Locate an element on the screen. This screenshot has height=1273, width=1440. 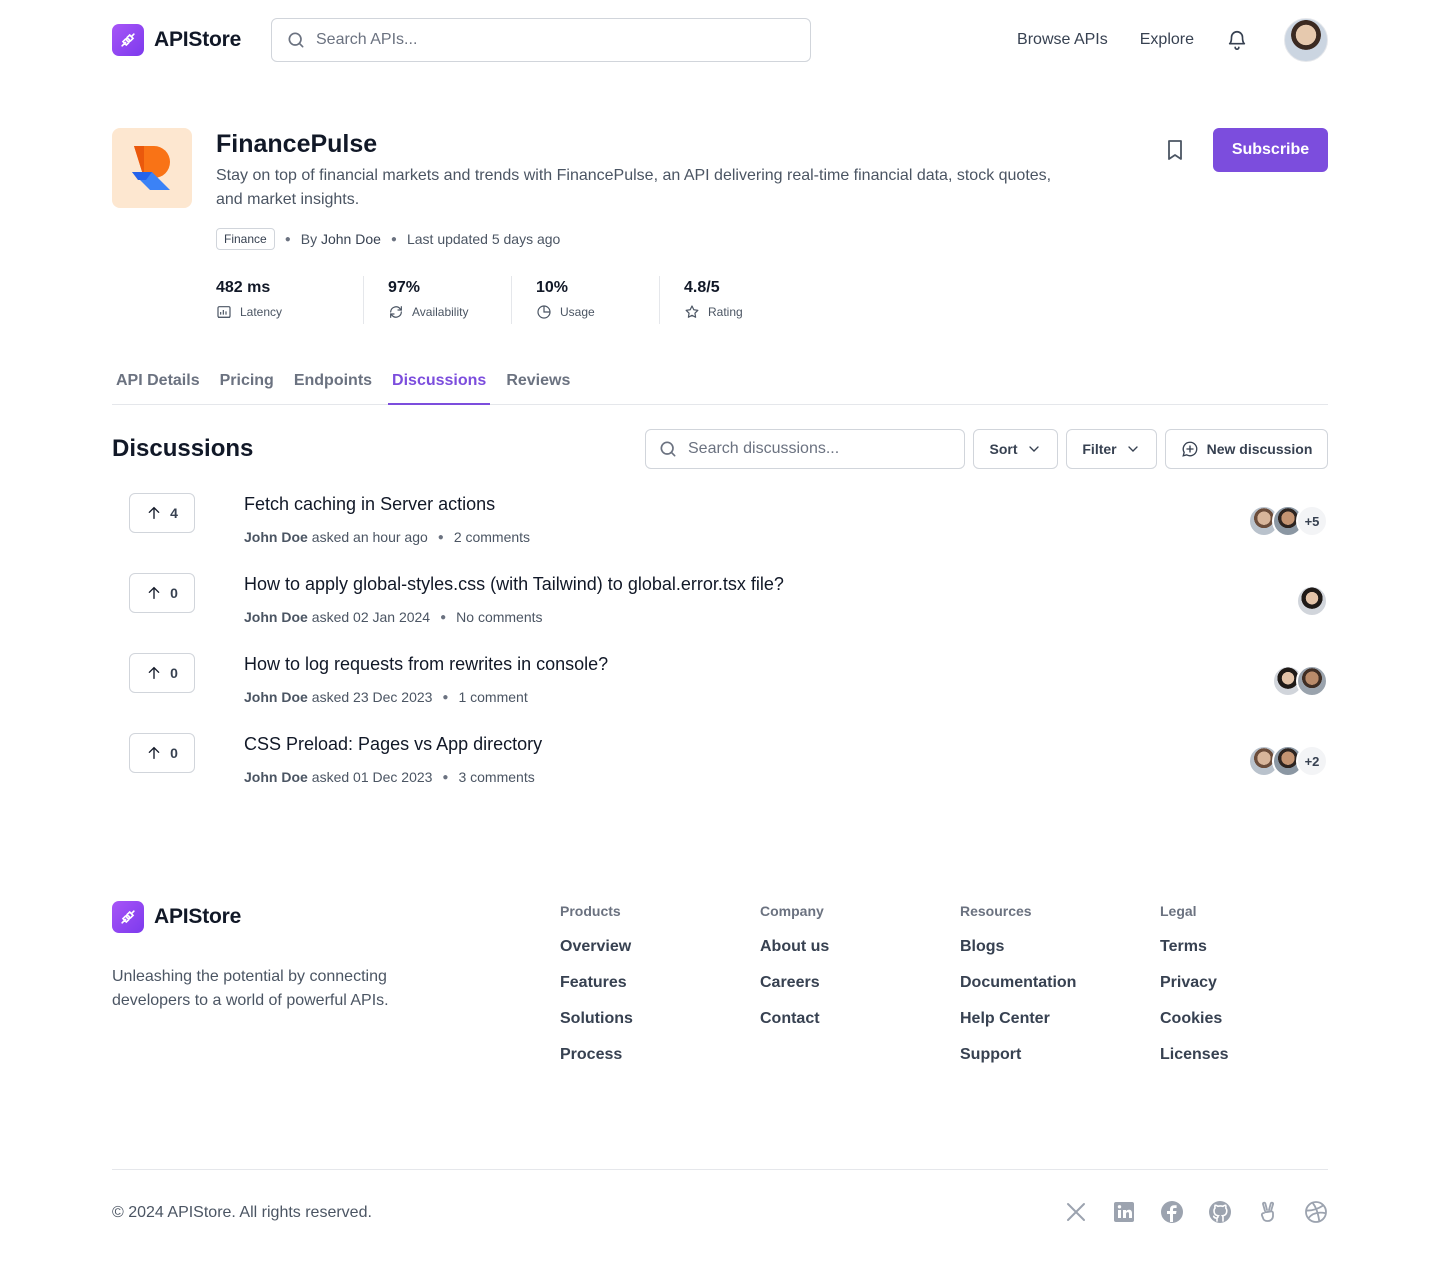
discussion-asked: asked 01 Dec 2023 is located at coordinates (372, 777).